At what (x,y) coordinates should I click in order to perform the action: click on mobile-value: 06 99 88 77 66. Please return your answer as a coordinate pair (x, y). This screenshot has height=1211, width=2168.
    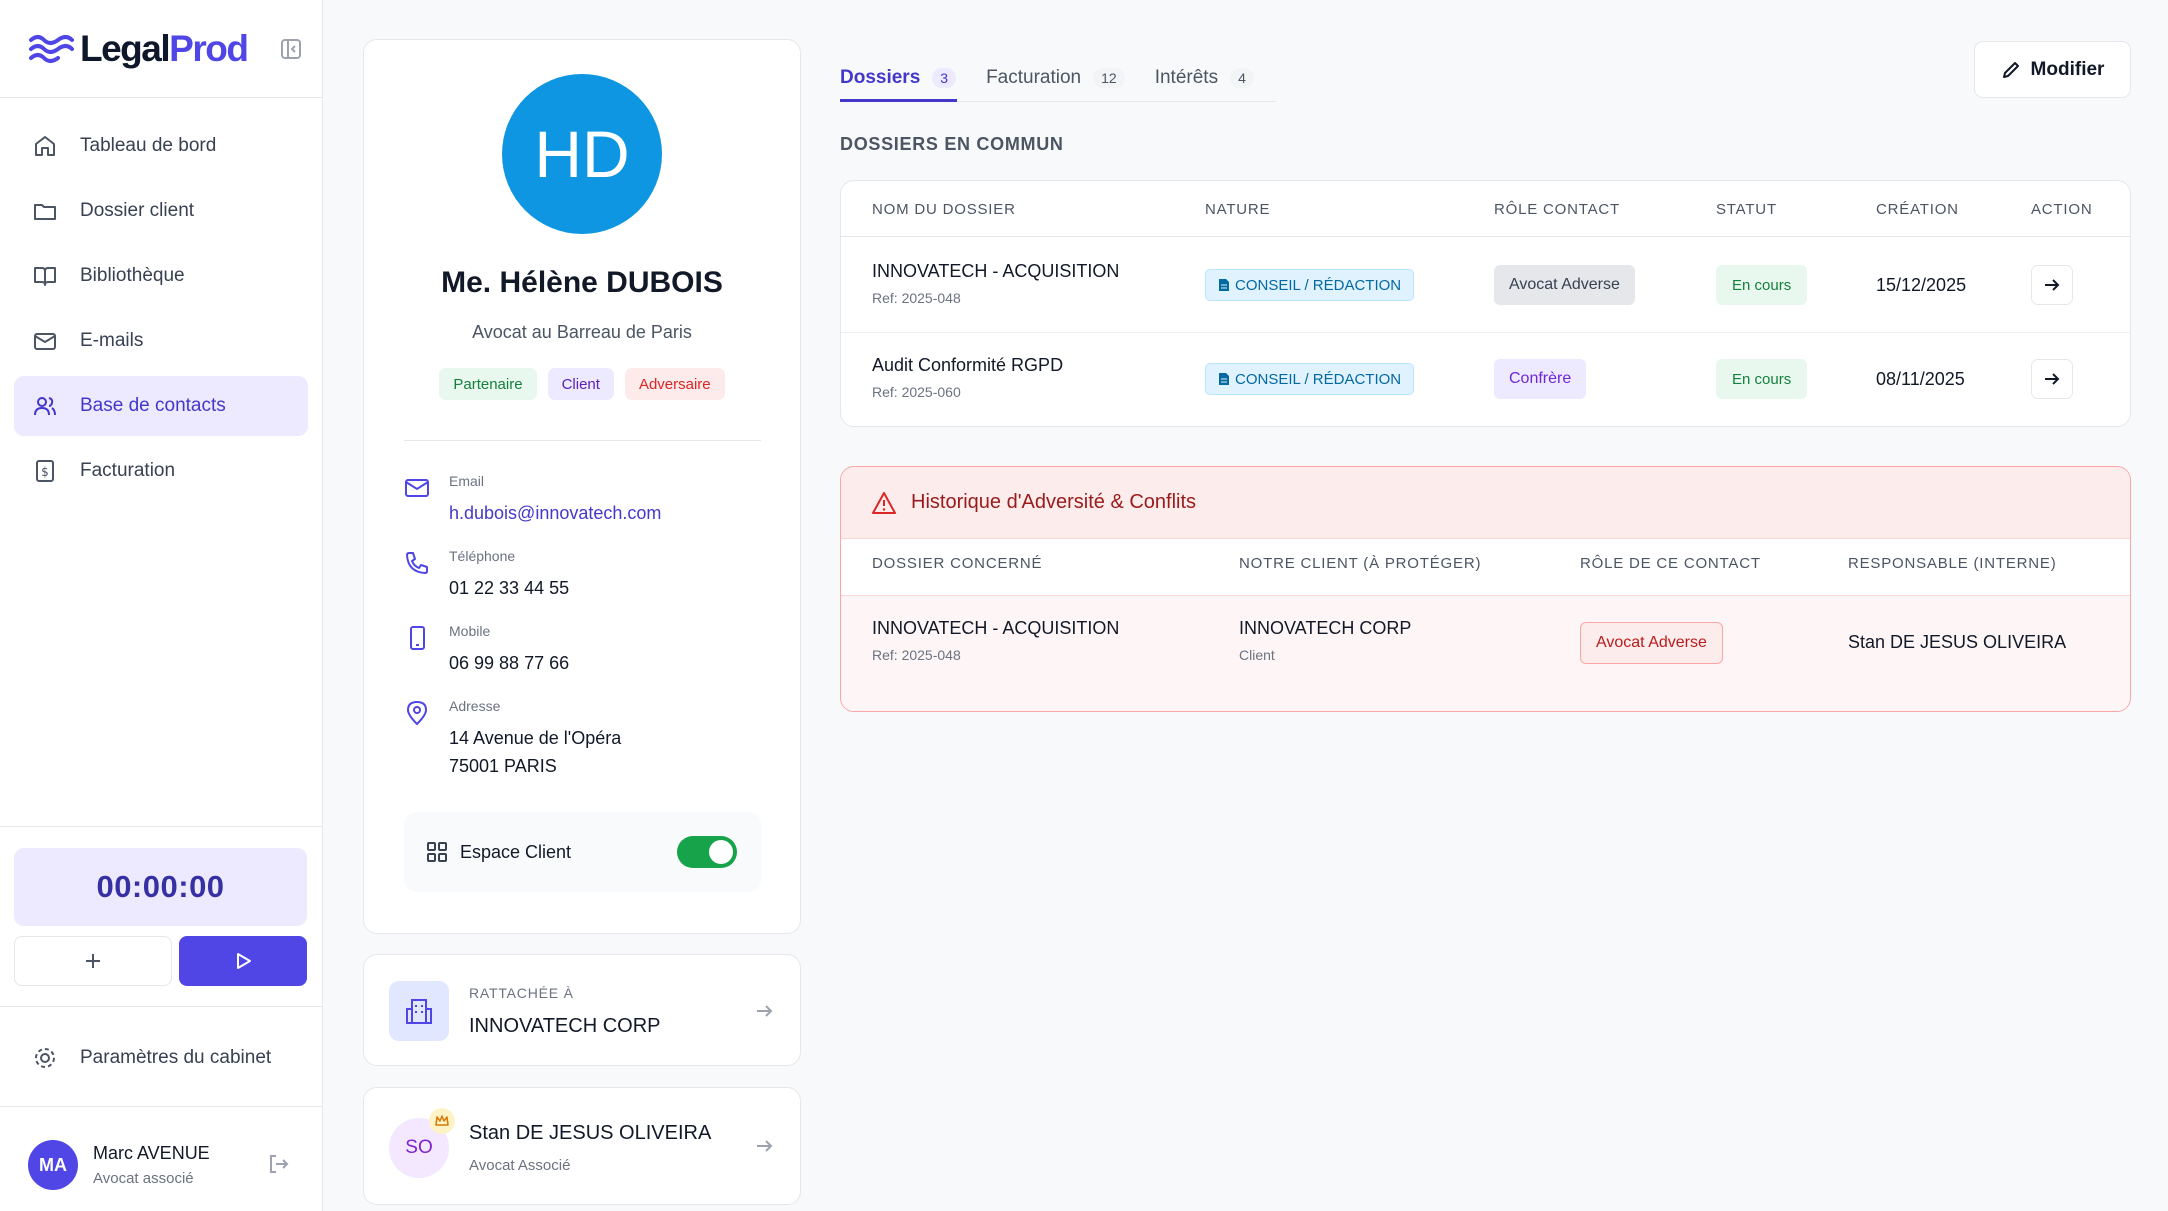
    Looking at the image, I should click on (509, 663).